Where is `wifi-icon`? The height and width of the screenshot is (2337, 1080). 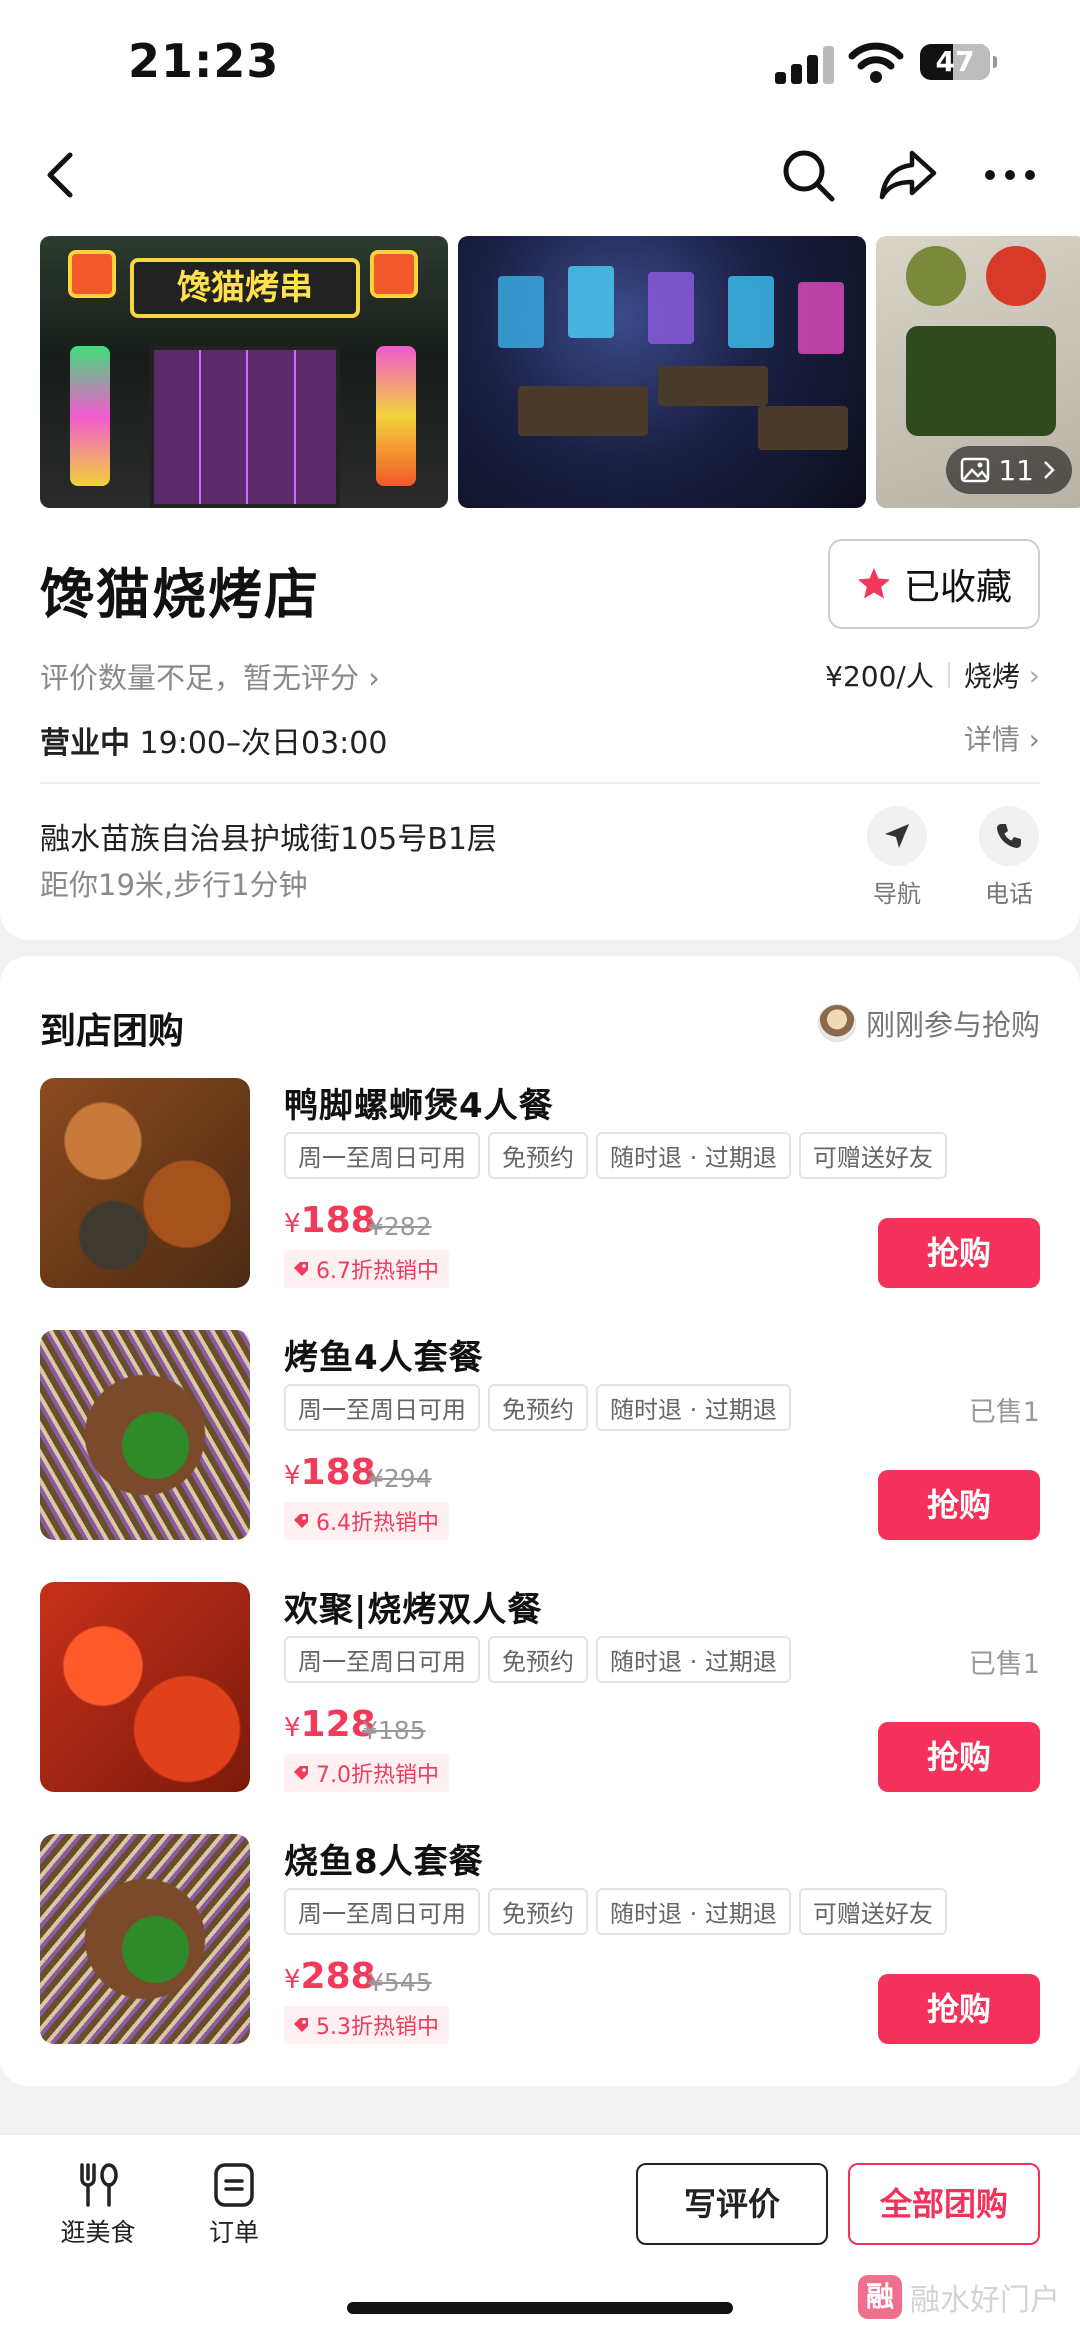
wifi-icon is located at coordinates (876, 62).